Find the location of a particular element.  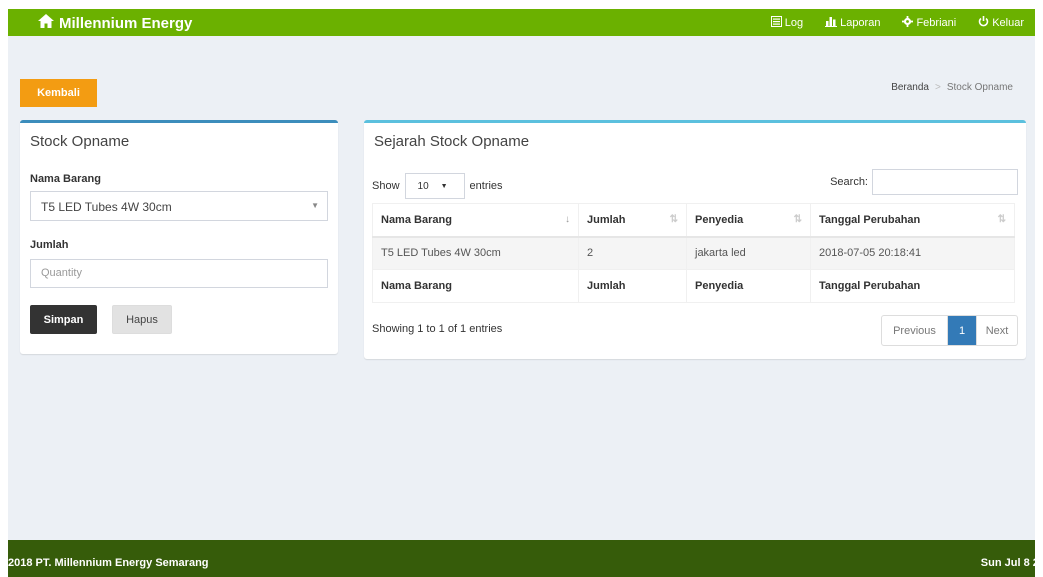

column-header-penyedia: Penyedia ⇅ is located at coordinates (748, 220).